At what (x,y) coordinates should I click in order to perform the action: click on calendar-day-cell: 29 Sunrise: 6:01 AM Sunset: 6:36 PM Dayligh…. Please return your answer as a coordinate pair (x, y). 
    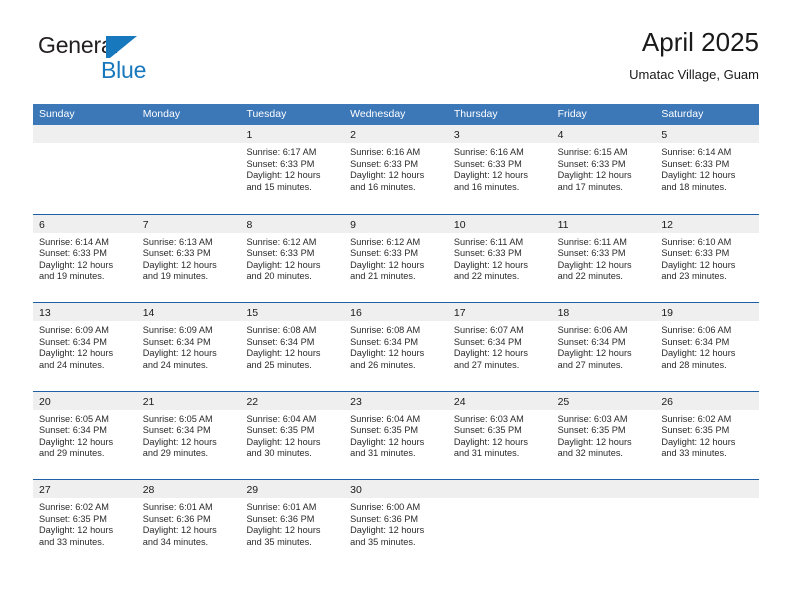
    Looking at the image, I should click on (292, 524).